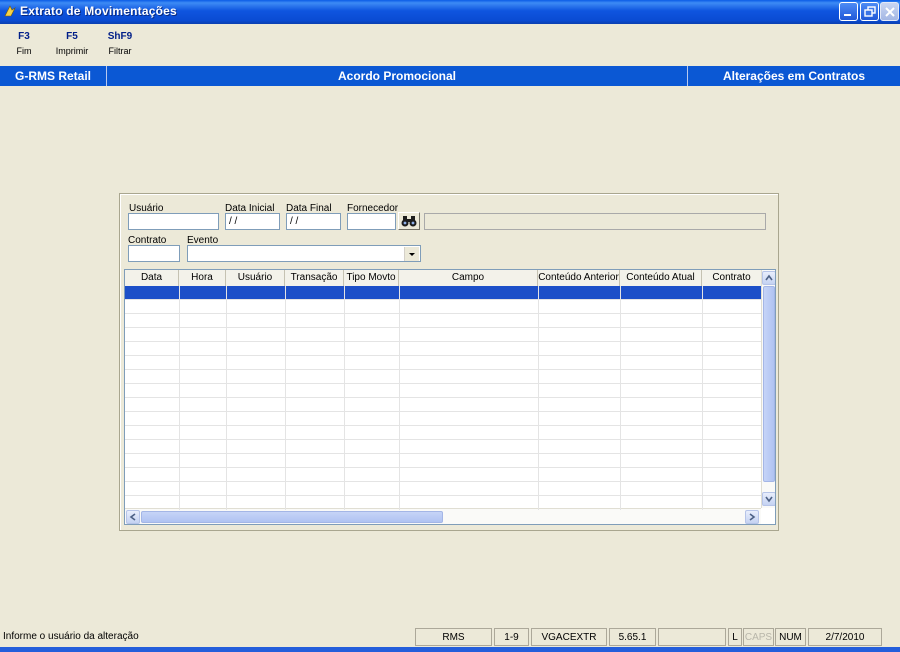  Describe the element at coordinates (304, 253) in the screenshot. I see `evento-select` at that location.